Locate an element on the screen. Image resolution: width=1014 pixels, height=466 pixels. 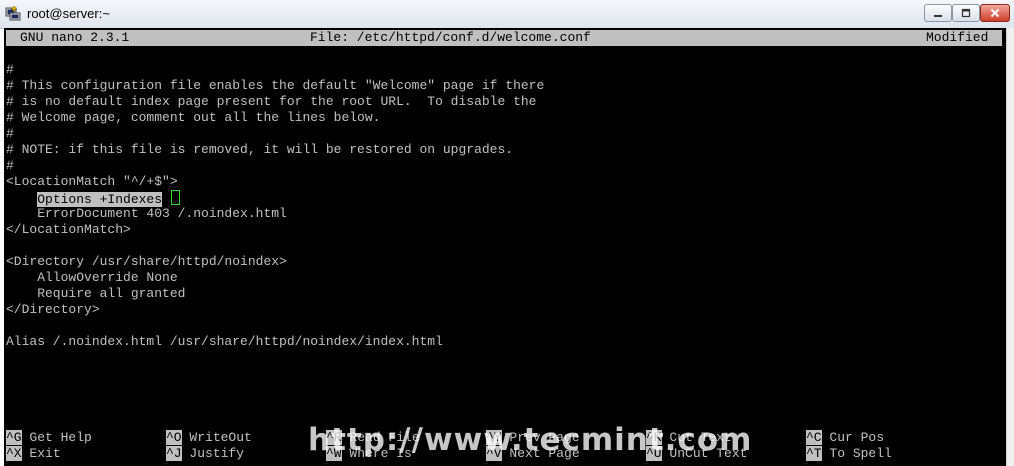
shortcut-label: Next Page is located at coordinates (544, 453).